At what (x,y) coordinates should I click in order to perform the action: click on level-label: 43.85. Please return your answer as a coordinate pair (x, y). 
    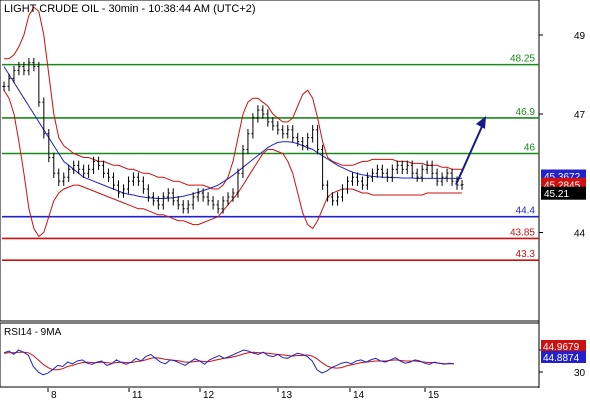
    Looking at the image, I should click on (522, 232).